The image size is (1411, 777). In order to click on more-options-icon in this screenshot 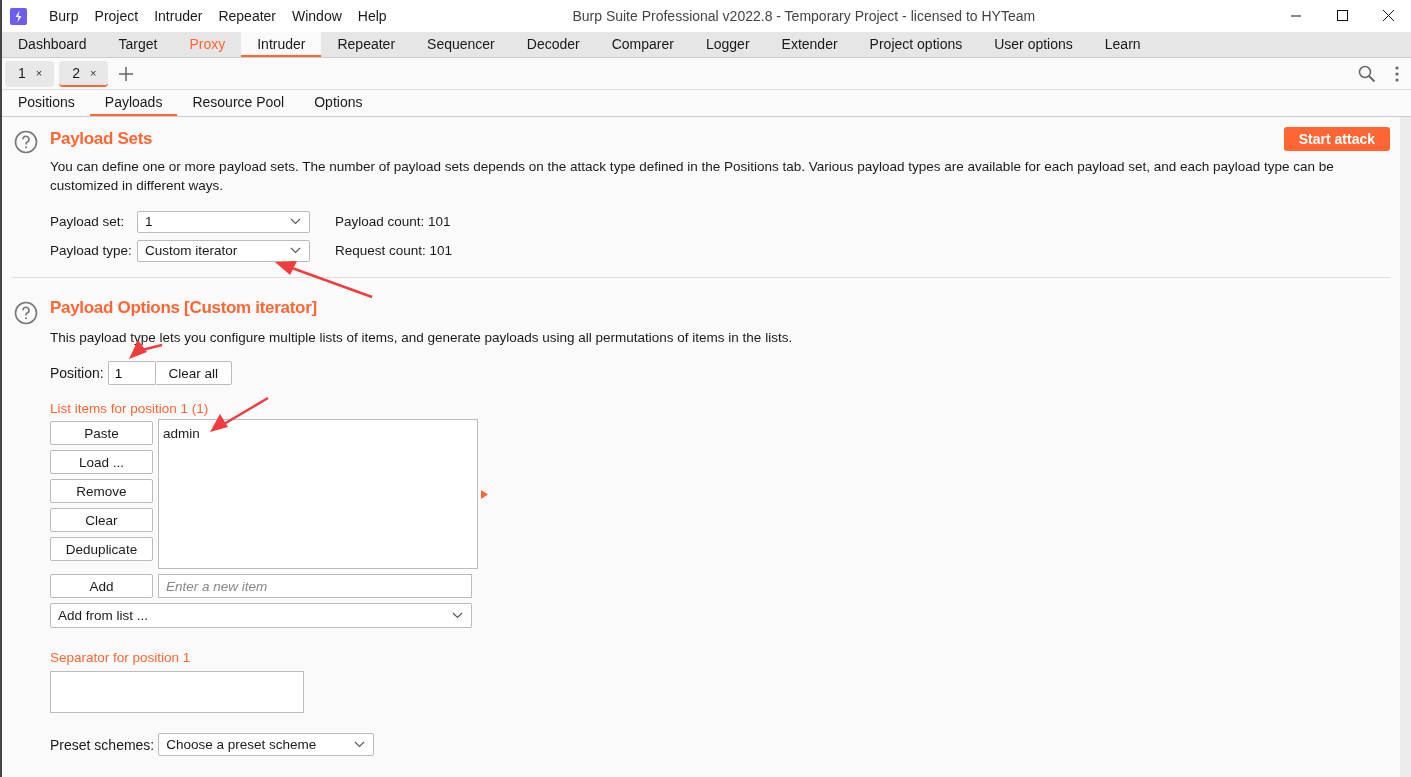, I will do `click(1397, 73)`.